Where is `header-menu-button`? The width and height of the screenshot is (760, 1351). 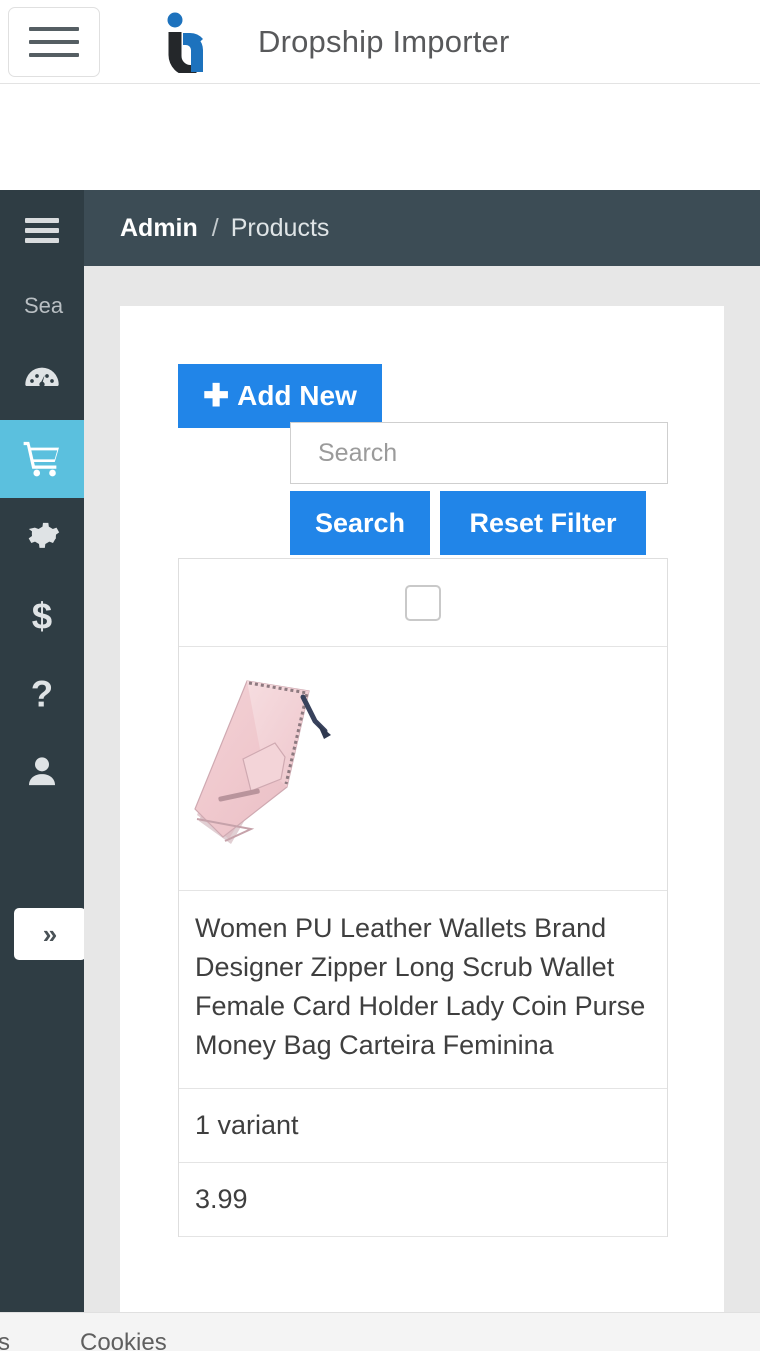 header-menu-button is located at coordinates (54, 41).